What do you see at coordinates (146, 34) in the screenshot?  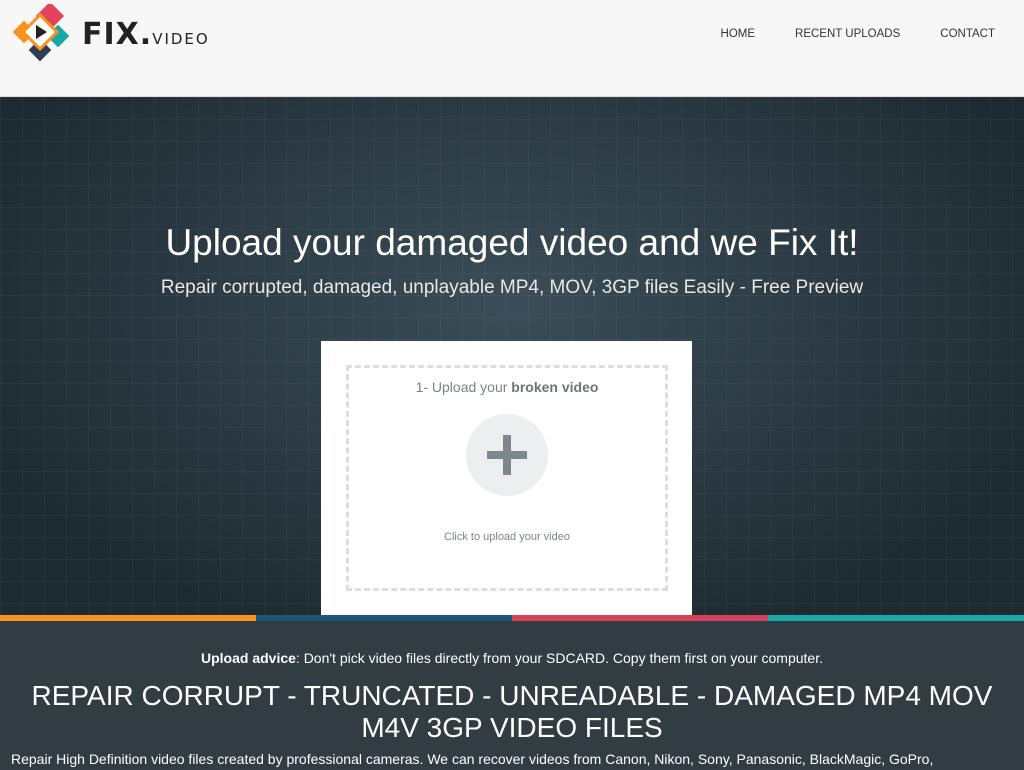 I see `logo-text: FIX.VIDEO` at bounding box center [146, 34].